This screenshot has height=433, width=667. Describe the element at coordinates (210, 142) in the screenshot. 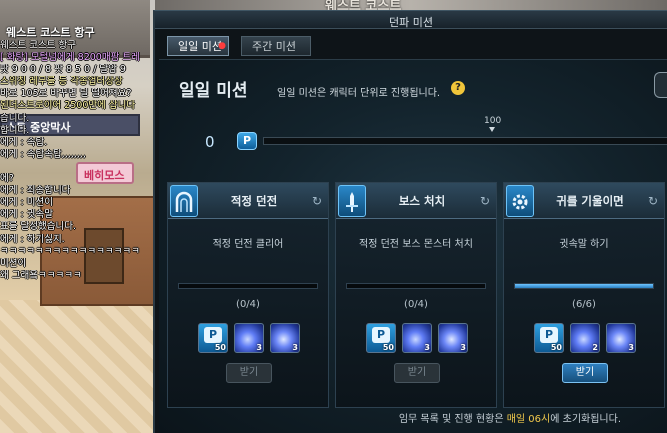

I see `progress-current-value: 0` at that location.